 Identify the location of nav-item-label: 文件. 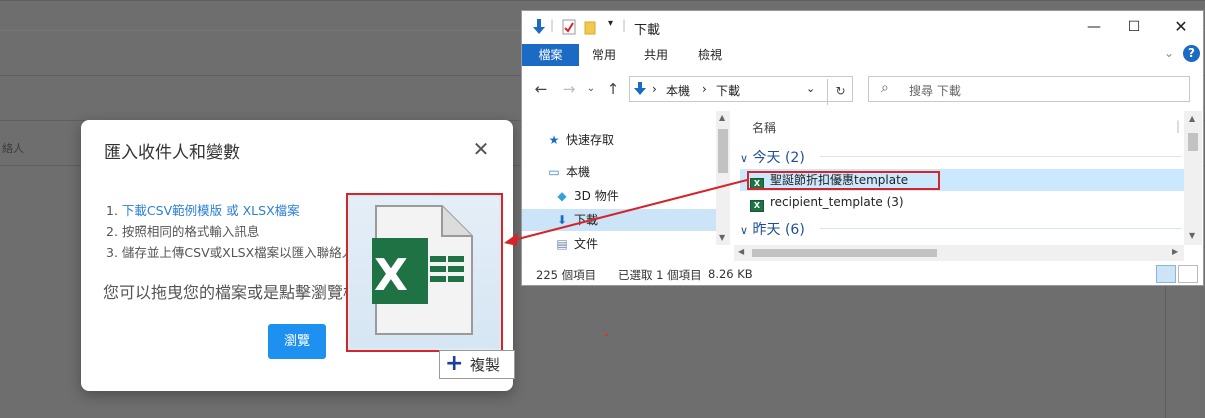
(586, 244).